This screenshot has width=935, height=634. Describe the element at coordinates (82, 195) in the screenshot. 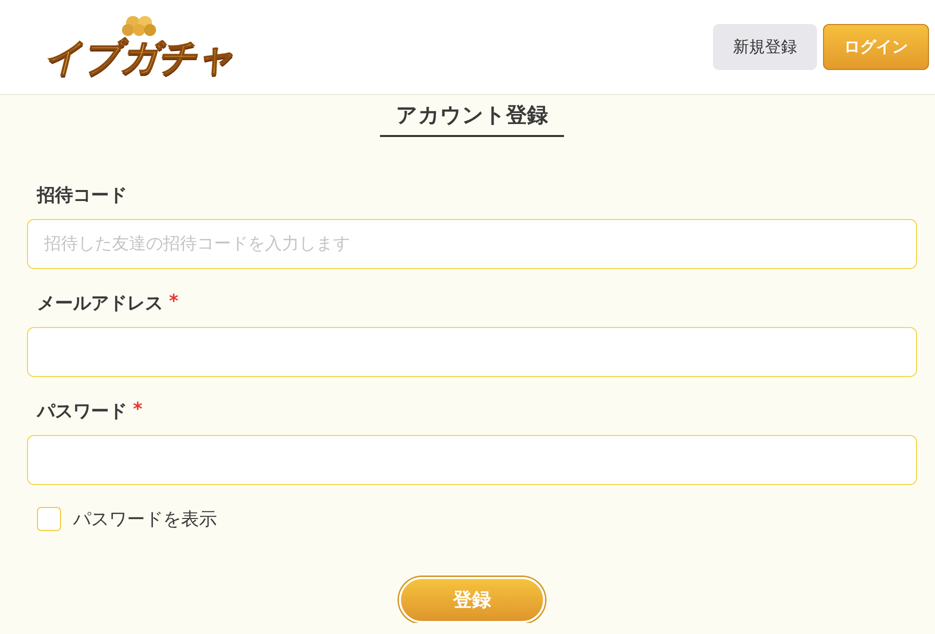

I see `field-label: 招待コード` at that location.